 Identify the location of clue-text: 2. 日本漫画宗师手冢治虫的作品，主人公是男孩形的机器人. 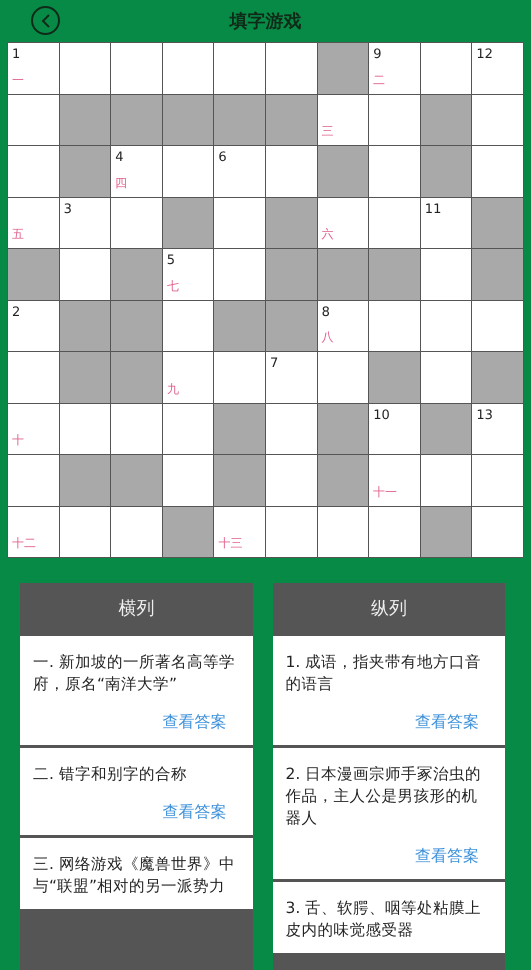
(384, 796).